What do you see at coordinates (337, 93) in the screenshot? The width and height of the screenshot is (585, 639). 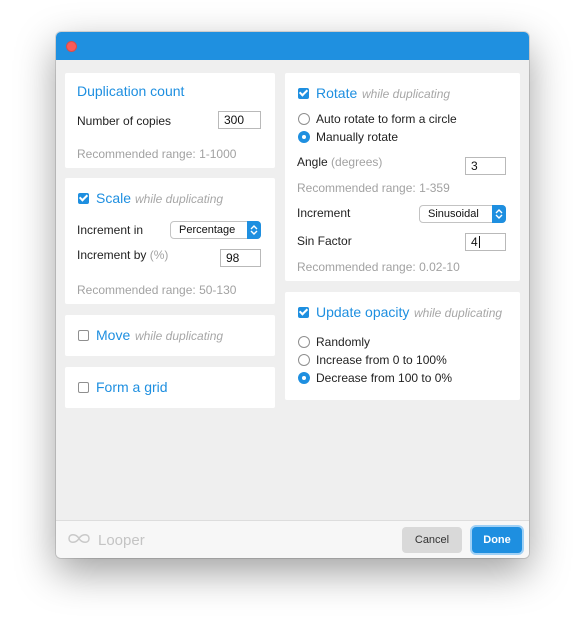 I see `rotate-title: Rotate` at bounding box center [337, 93].